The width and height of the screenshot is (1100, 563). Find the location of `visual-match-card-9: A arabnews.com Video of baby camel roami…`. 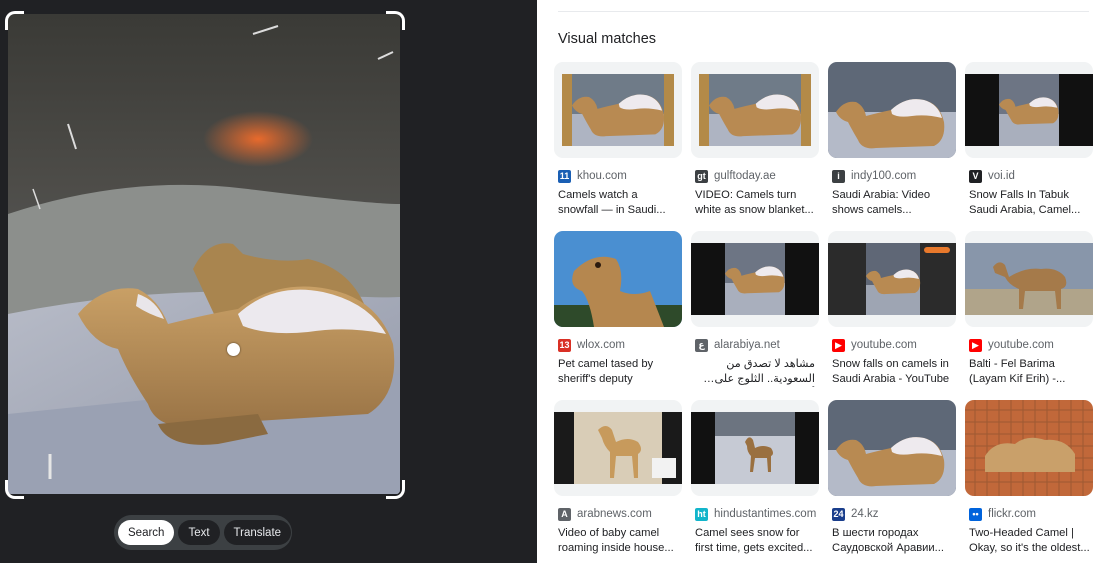

visual-match-card-9: A arabnews.com Video of baby camel roami… is located at coordinates (618, 481).